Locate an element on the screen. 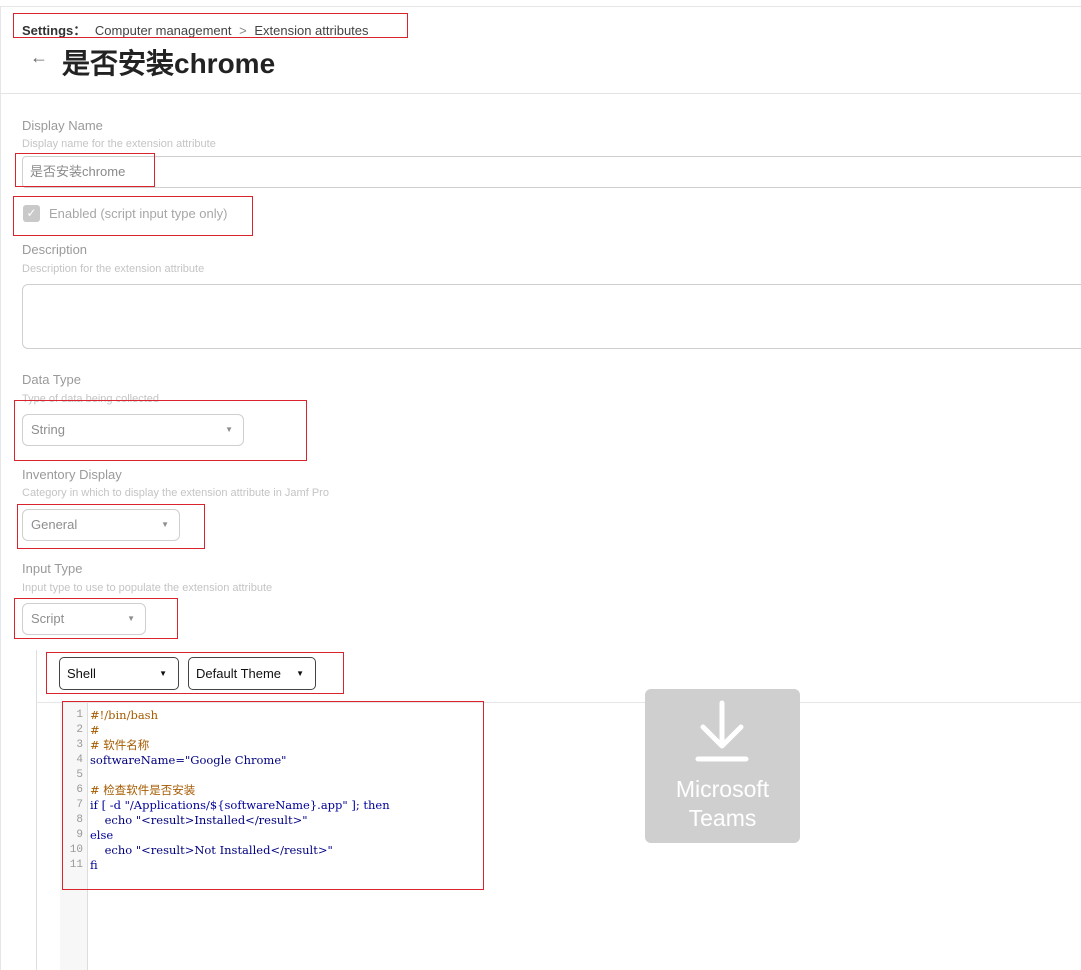 The image size is (1081, 970). teams-tile-line1: Microsoft is located at coordinates (722, 789).